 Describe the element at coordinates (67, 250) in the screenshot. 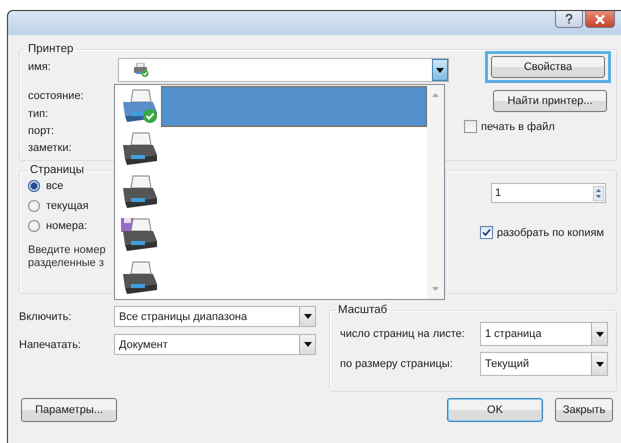

I see `hint-text: Введите номер` at that location.